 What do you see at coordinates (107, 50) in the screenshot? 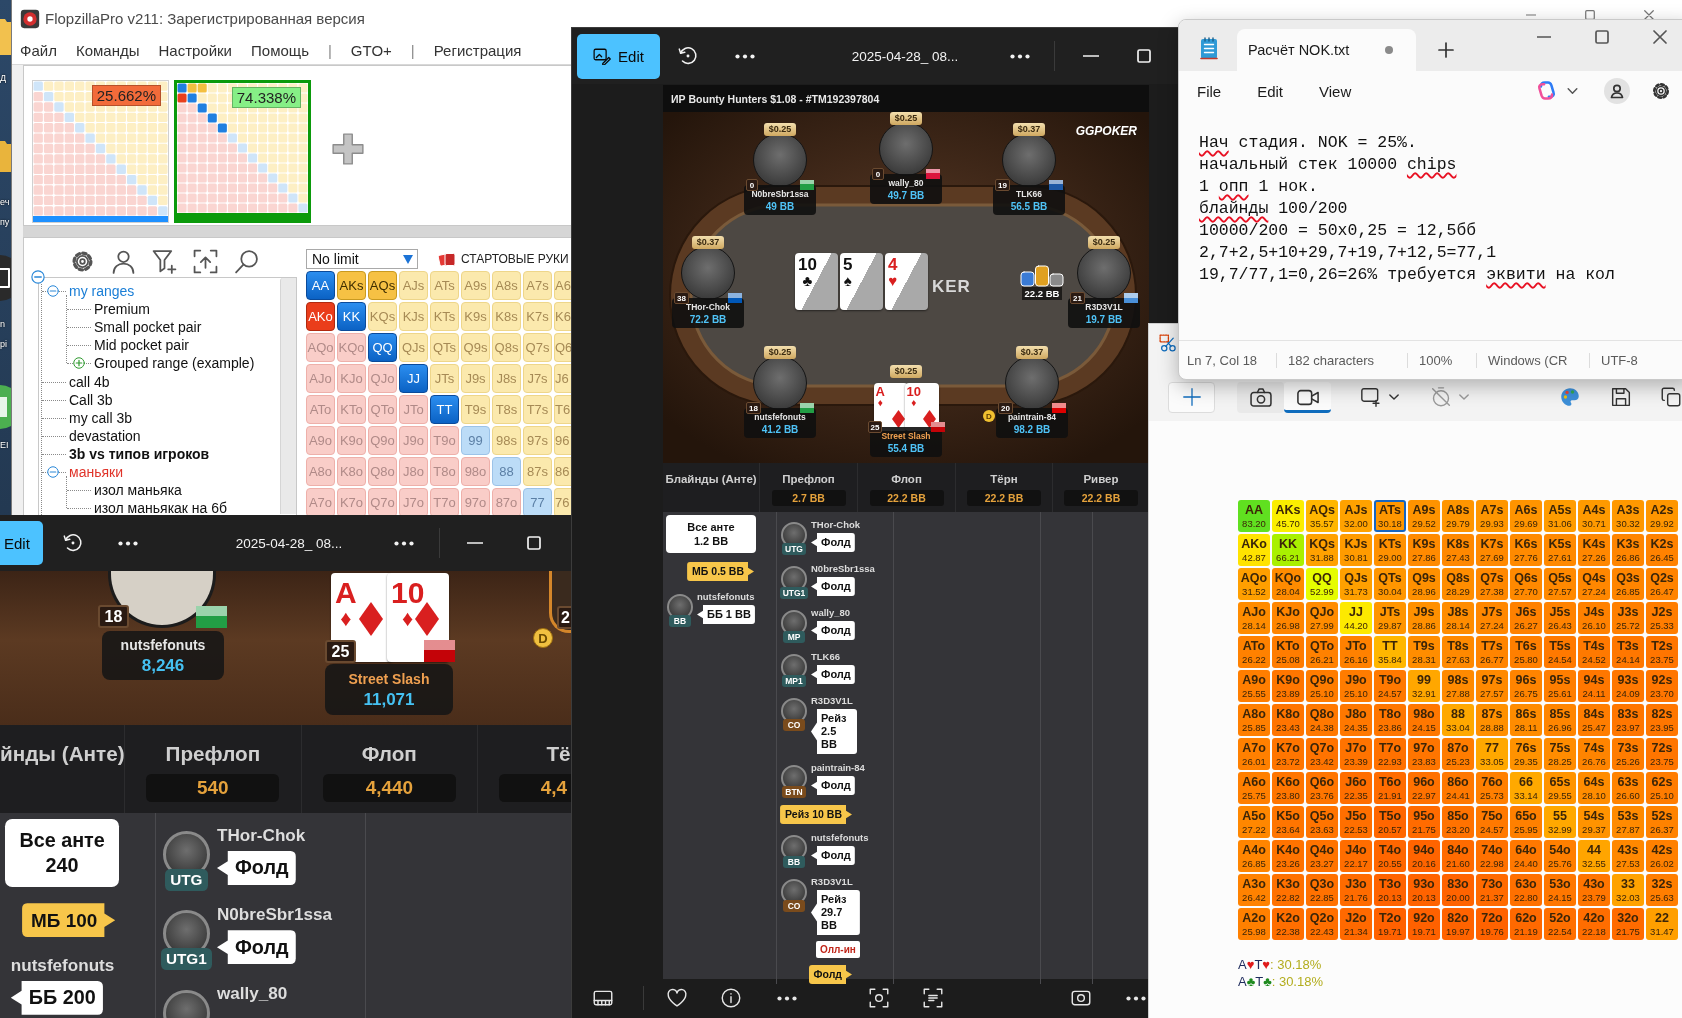
I see `menu-item: Команды` at bounding box center [107, 50].